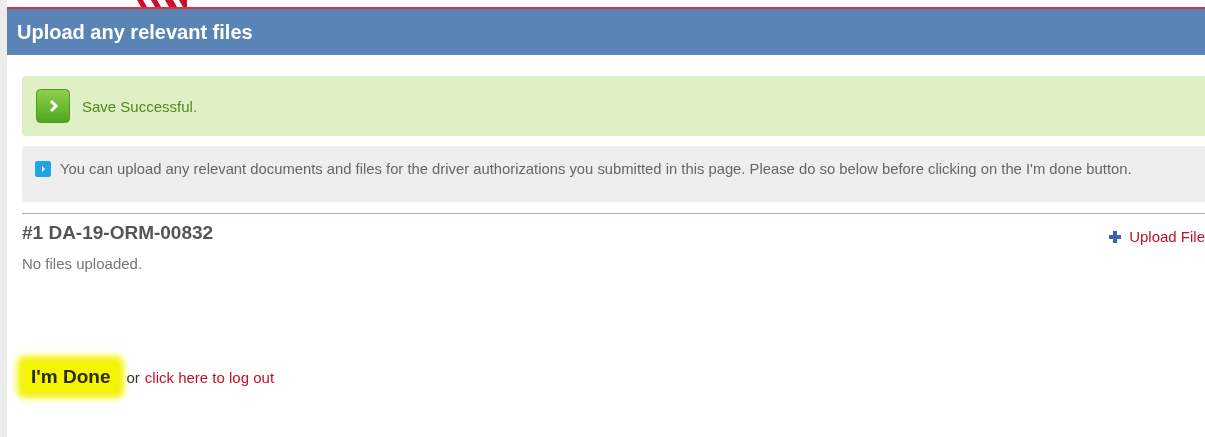 The height and width of the screenshot is (437, 1205). Describe the element at coordinates (140, 106) in the screenshot. I see `success-message: Save Successful.` at that location.